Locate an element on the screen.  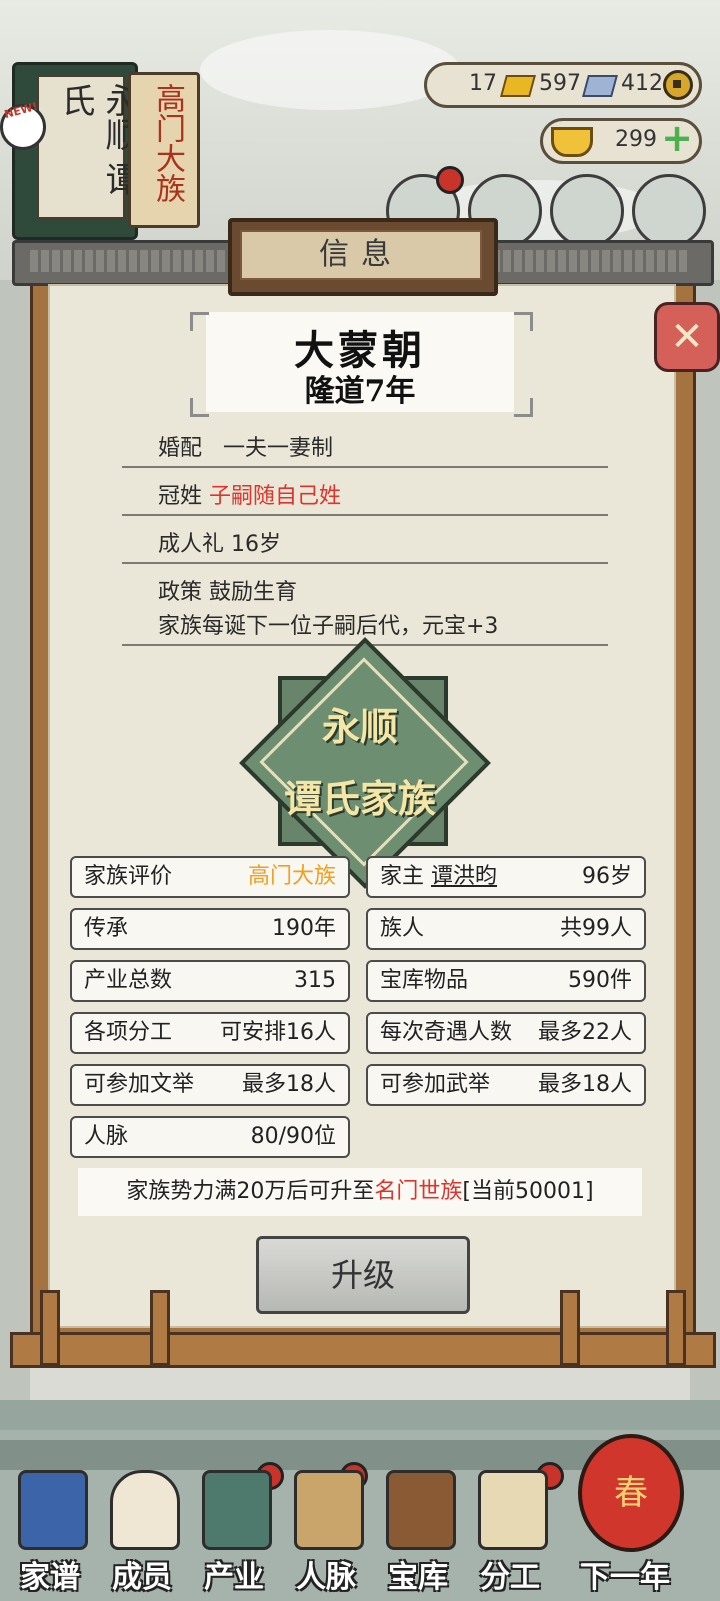
resource-bar: 17 597 412 is located at coordinates (563, 85).